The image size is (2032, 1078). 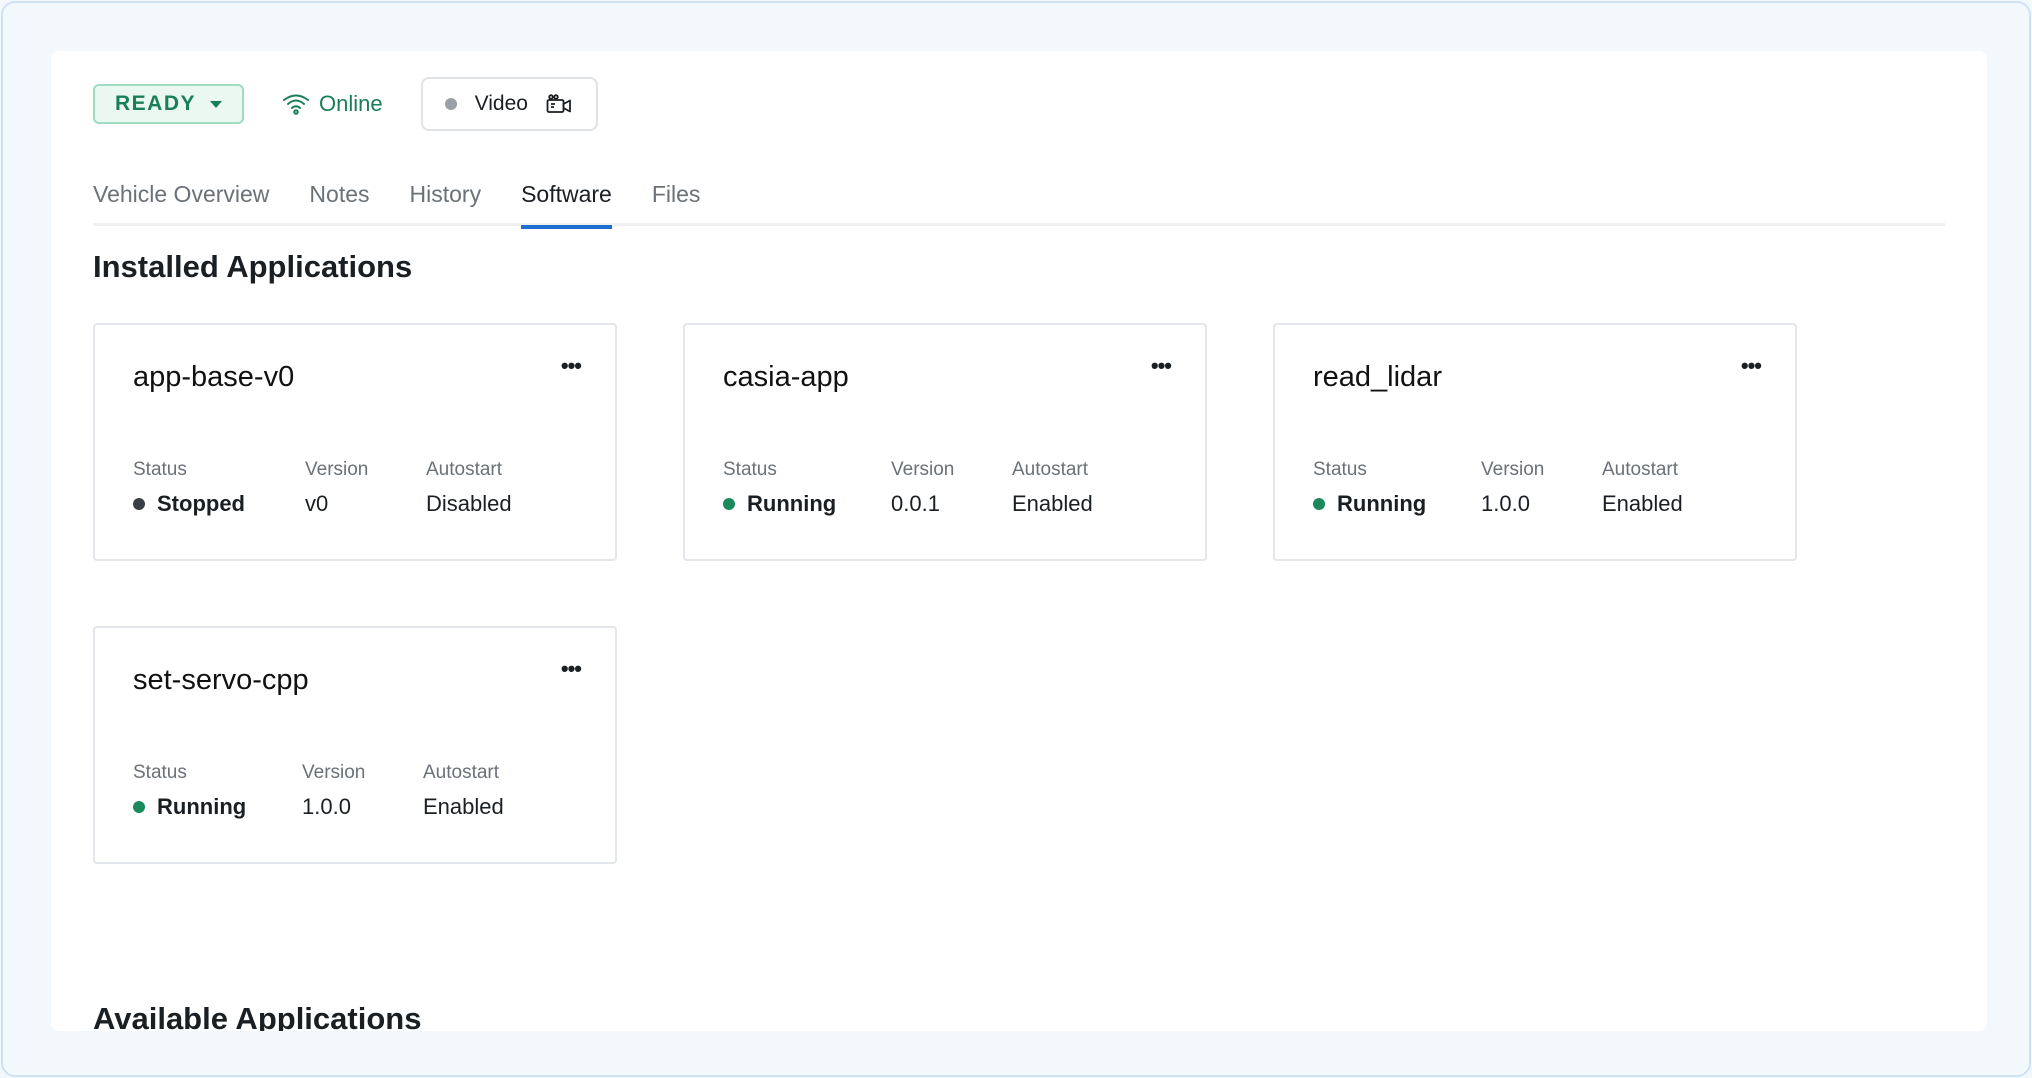 I want to click on status-field: Status Stopped, so click(x=219, y=488).